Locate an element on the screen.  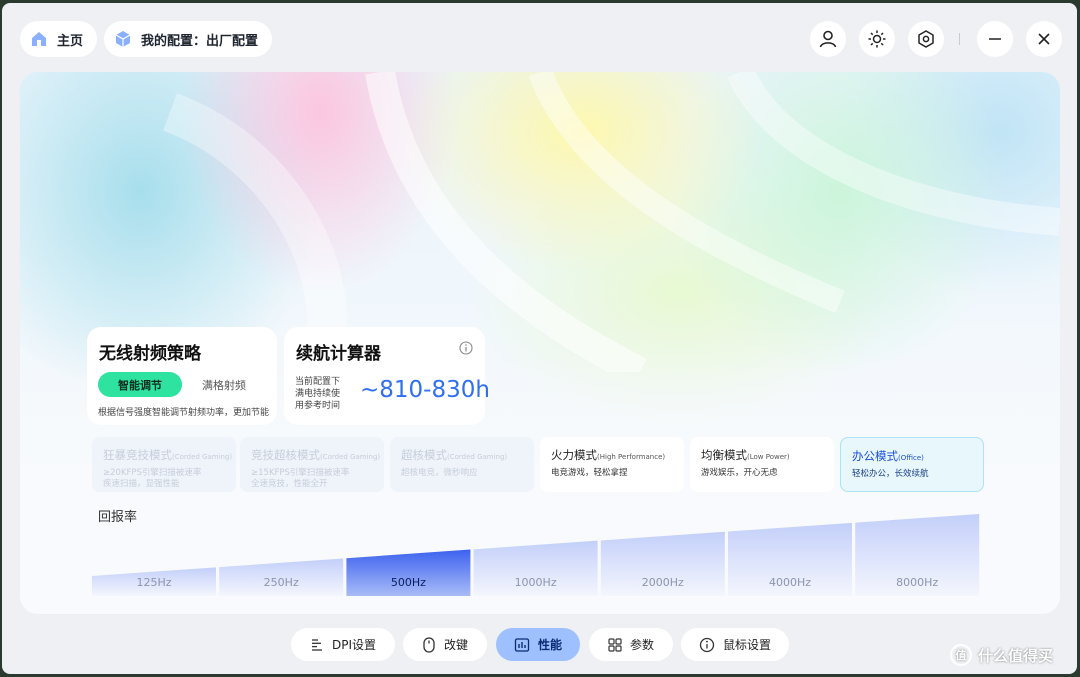
rf-strategy-card: 无线射频策略 智能调节 满格射频 根据信号强度智能调节射频功率，更加节能 is located at coordinates (182, 376).